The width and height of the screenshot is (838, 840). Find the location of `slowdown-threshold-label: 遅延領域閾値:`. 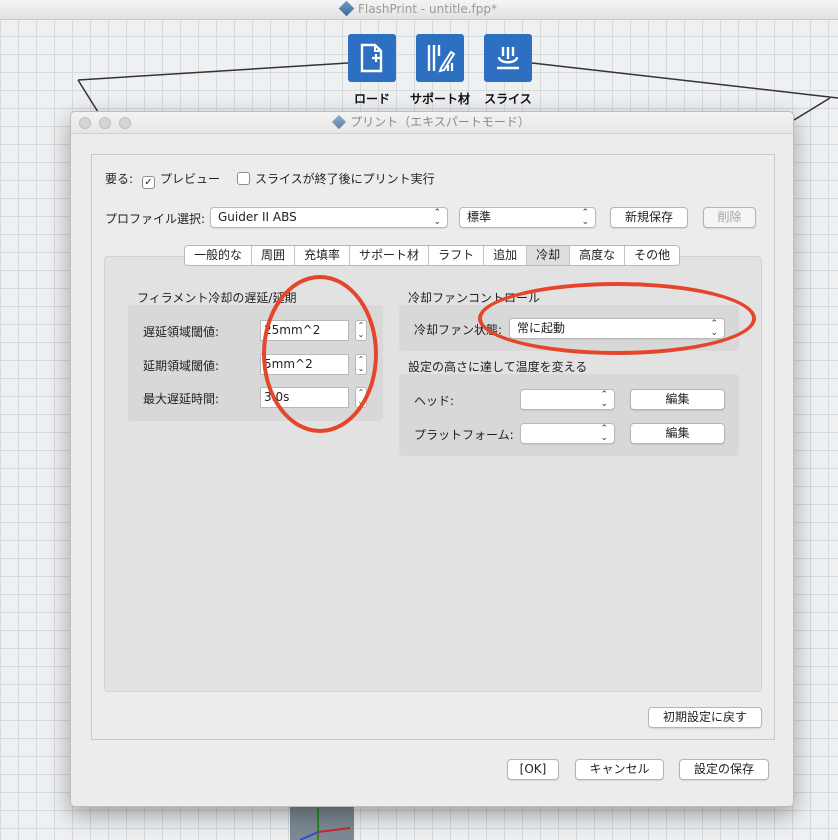

slowdown-threshold-label: 遅延領域閾値: is located at coordinates (181, 332).